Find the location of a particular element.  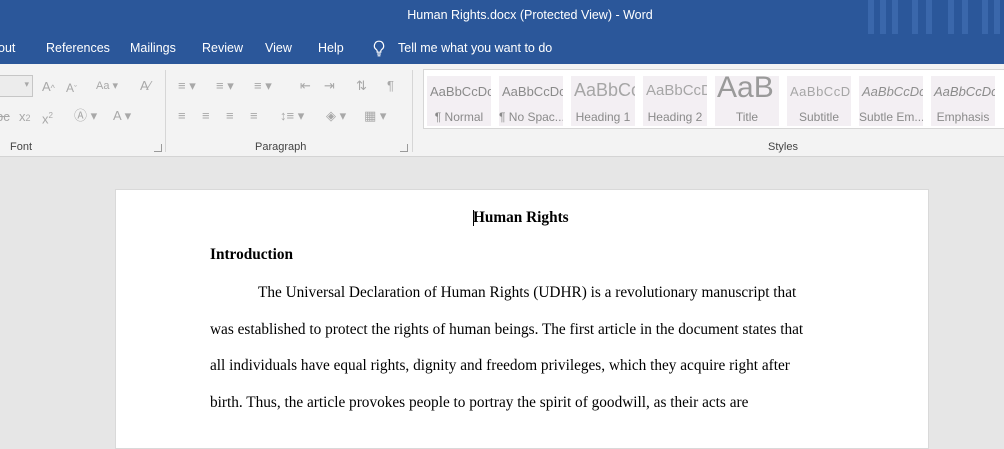

style-name: Emphasis is located at coordinates (963, 117).